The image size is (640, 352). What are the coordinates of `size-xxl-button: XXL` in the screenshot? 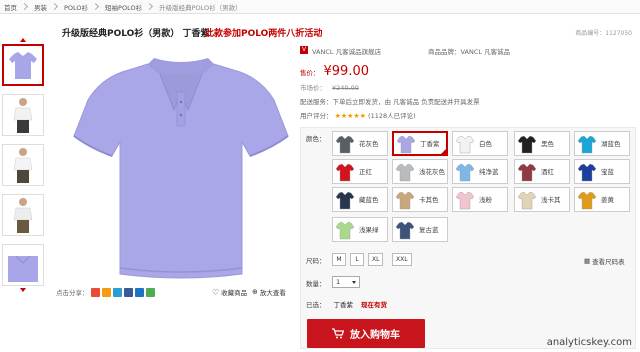 It's located at (402, 259).